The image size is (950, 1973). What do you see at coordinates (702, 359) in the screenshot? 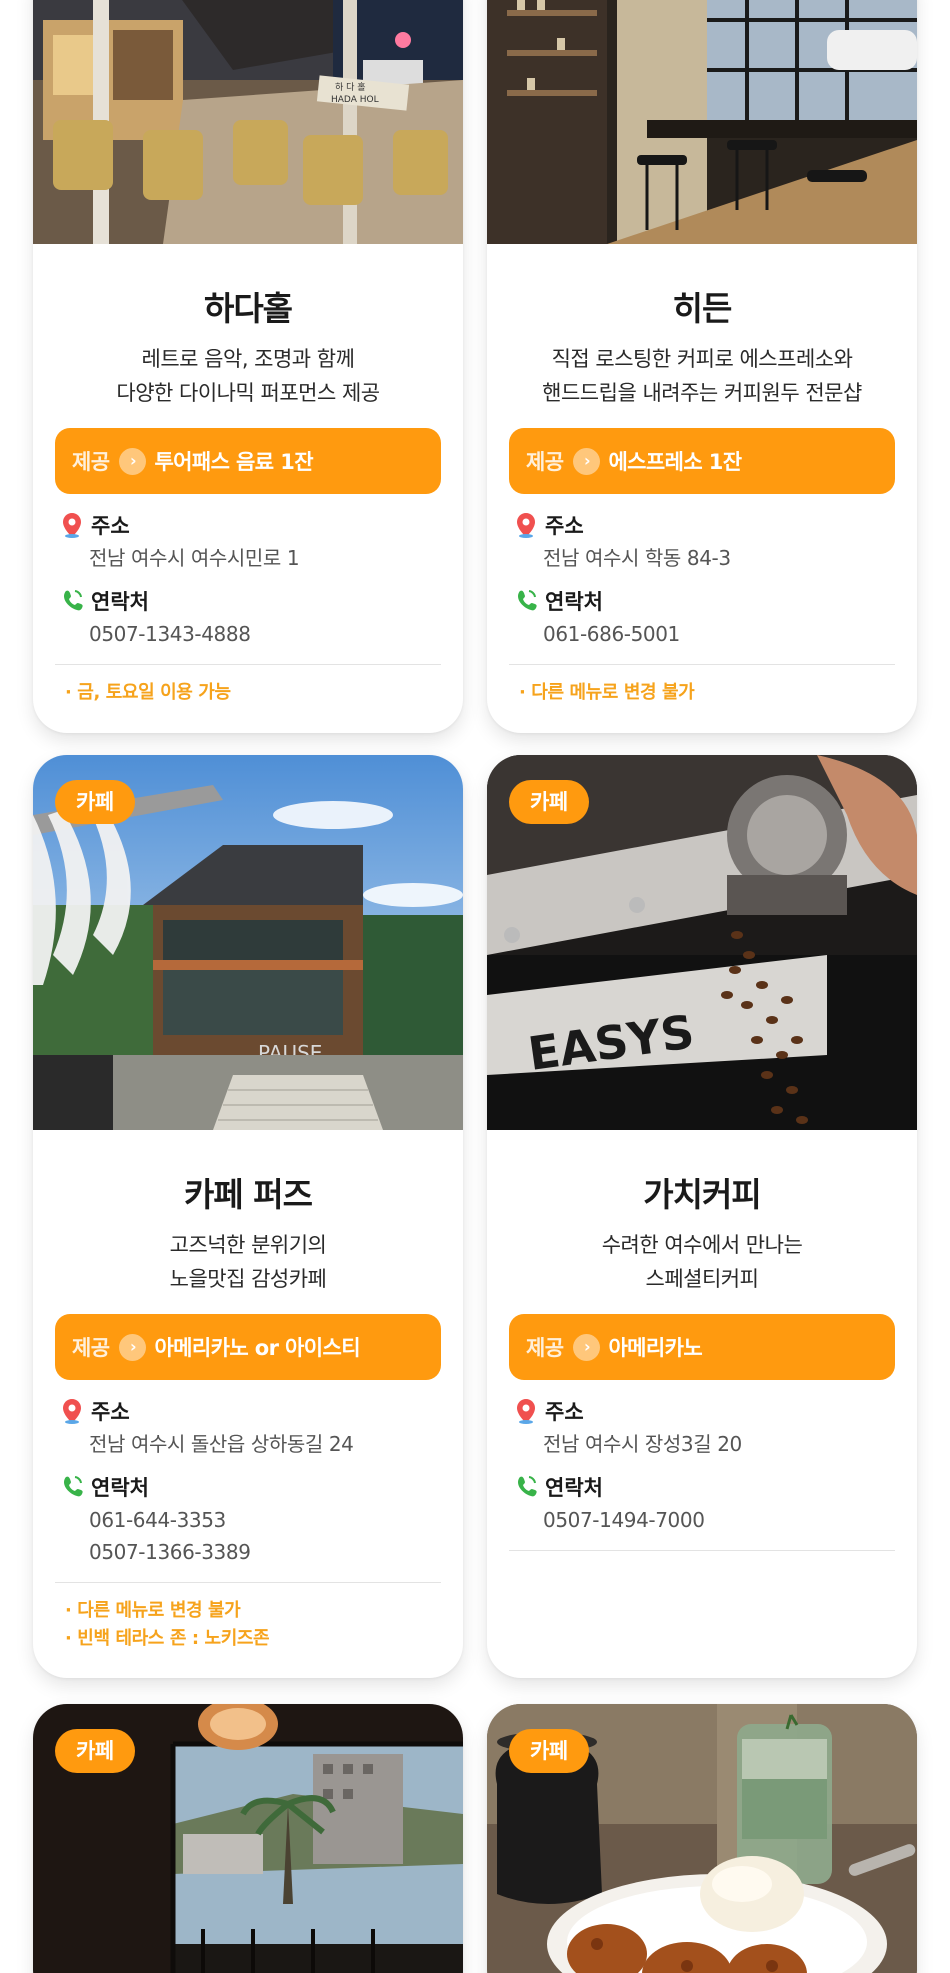
I see `desc-line: 직접 로스팅한 커피로 에스프레소와` at bounding box center [702, 359].